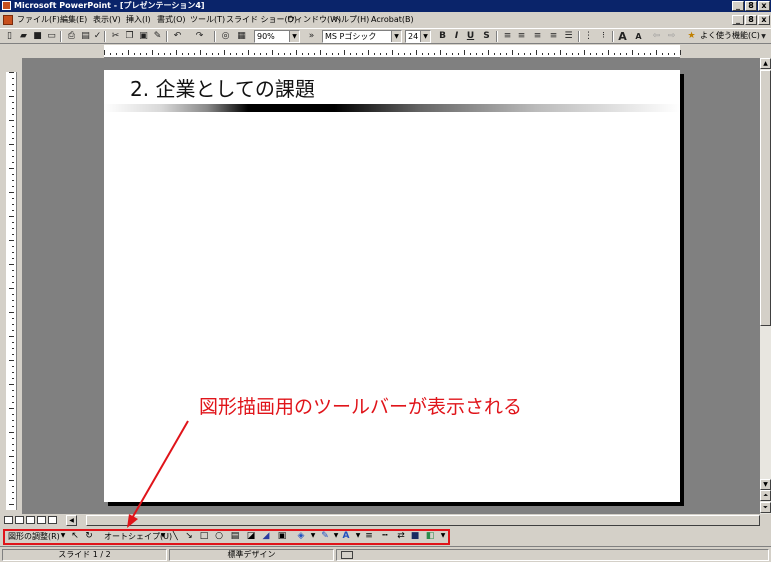  I want to click on menu-view: 表示(V), so click(107, 20).